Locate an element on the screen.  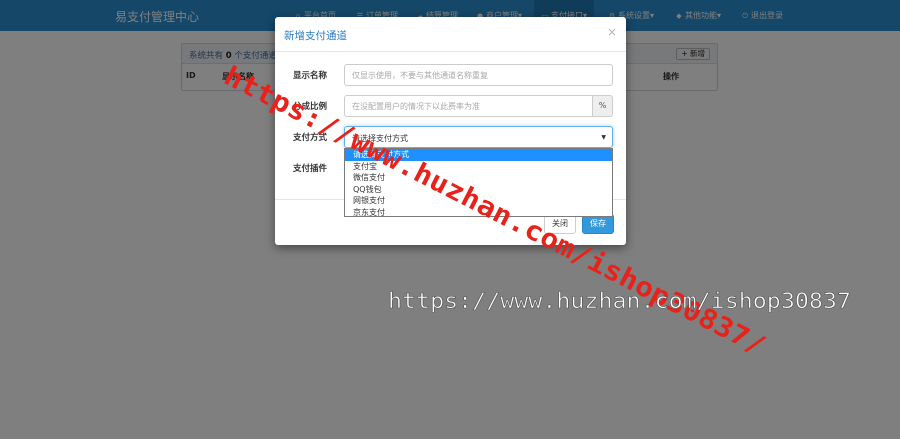
dropdown-option: 请选择支付方式 is located at coordinates (478, 155).